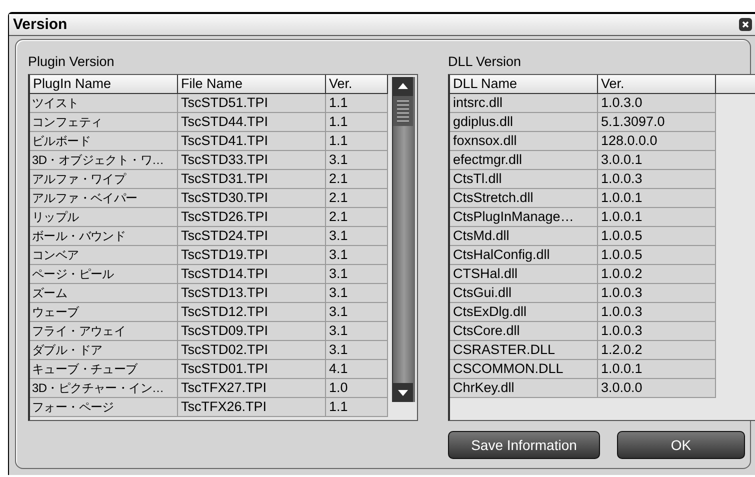 The height and width of the screenshot is (477, 755). What do you see at coordinates (104, 350) in the screenshot?
I see `table-cell: ダブル・ドア` at bounding box center [104, 350].